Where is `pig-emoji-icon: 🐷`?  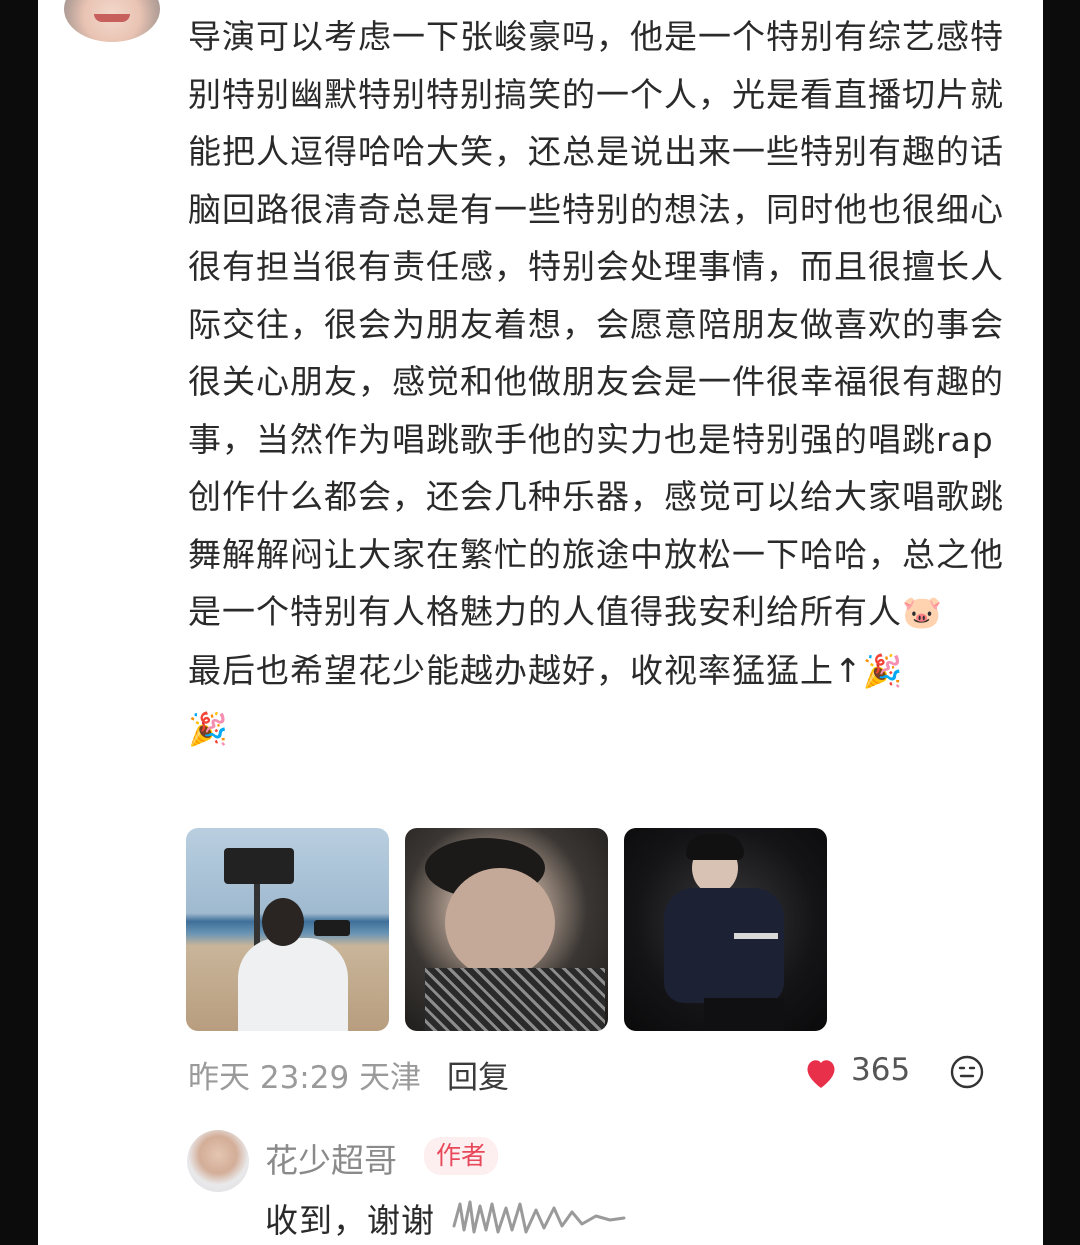
pig-emoji-icon: 🐷 is located at coordinates (922, 612).